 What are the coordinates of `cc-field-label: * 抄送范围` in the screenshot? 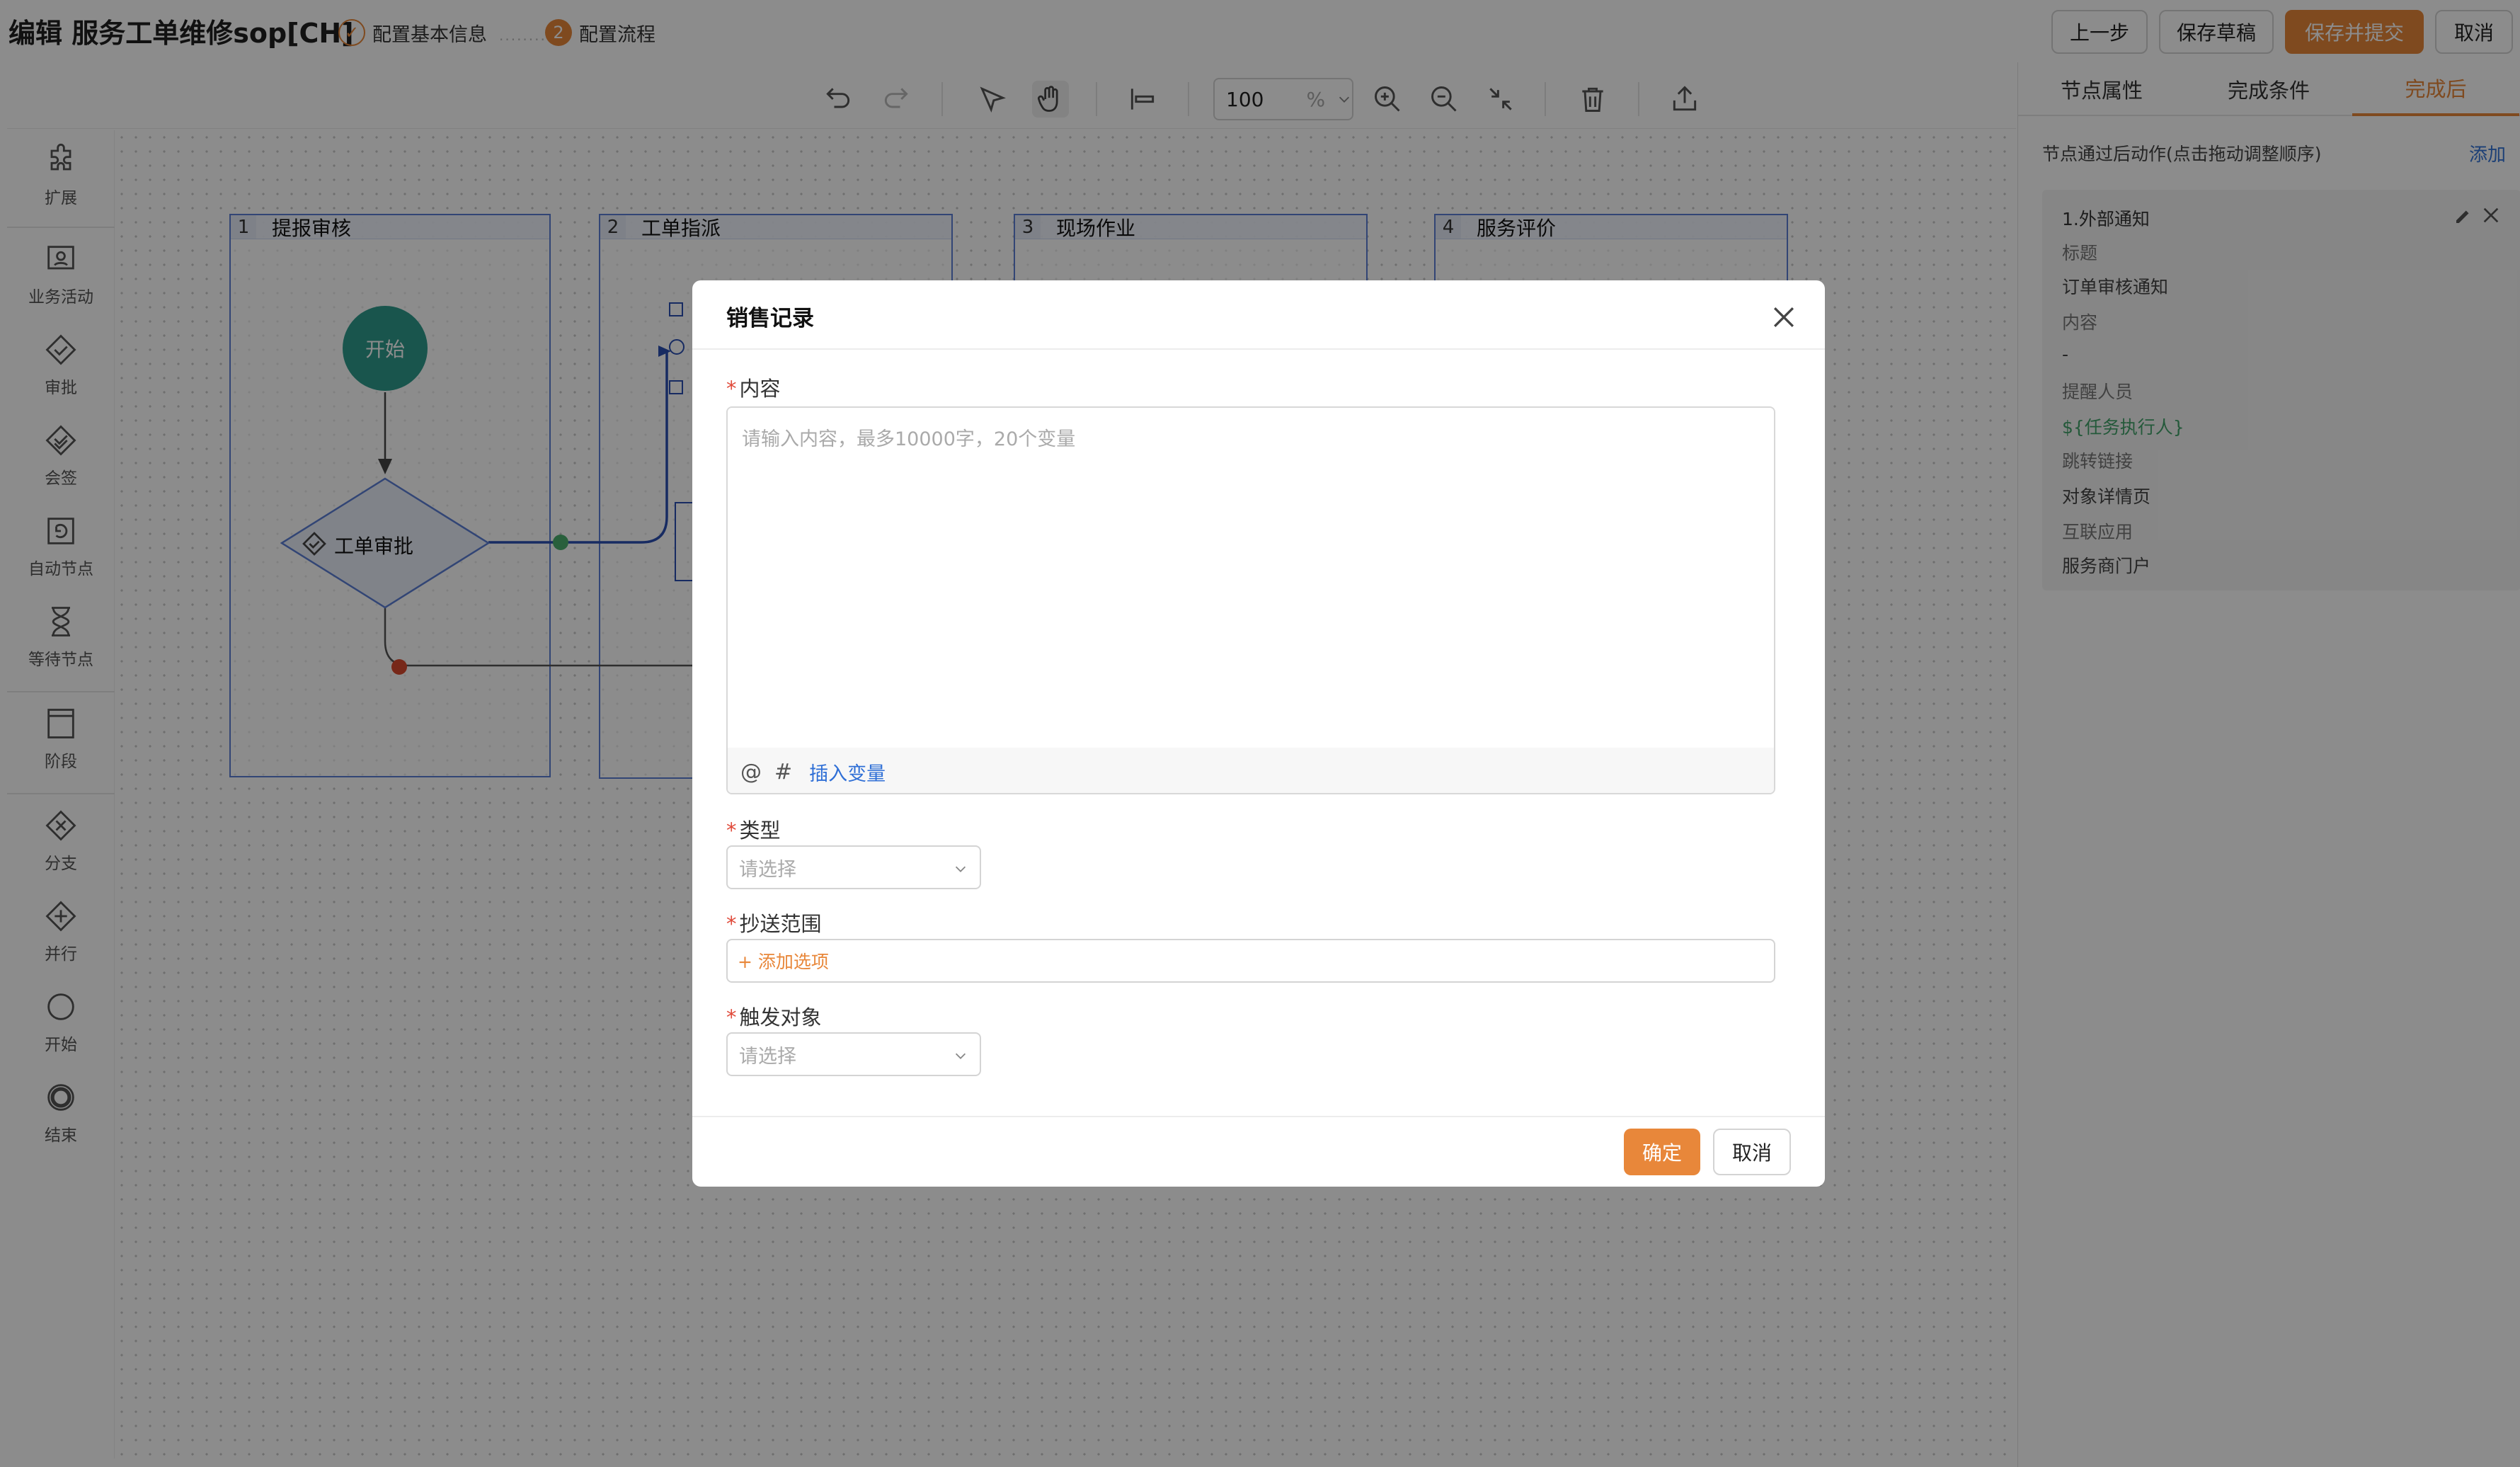 It's located at (774, 924).